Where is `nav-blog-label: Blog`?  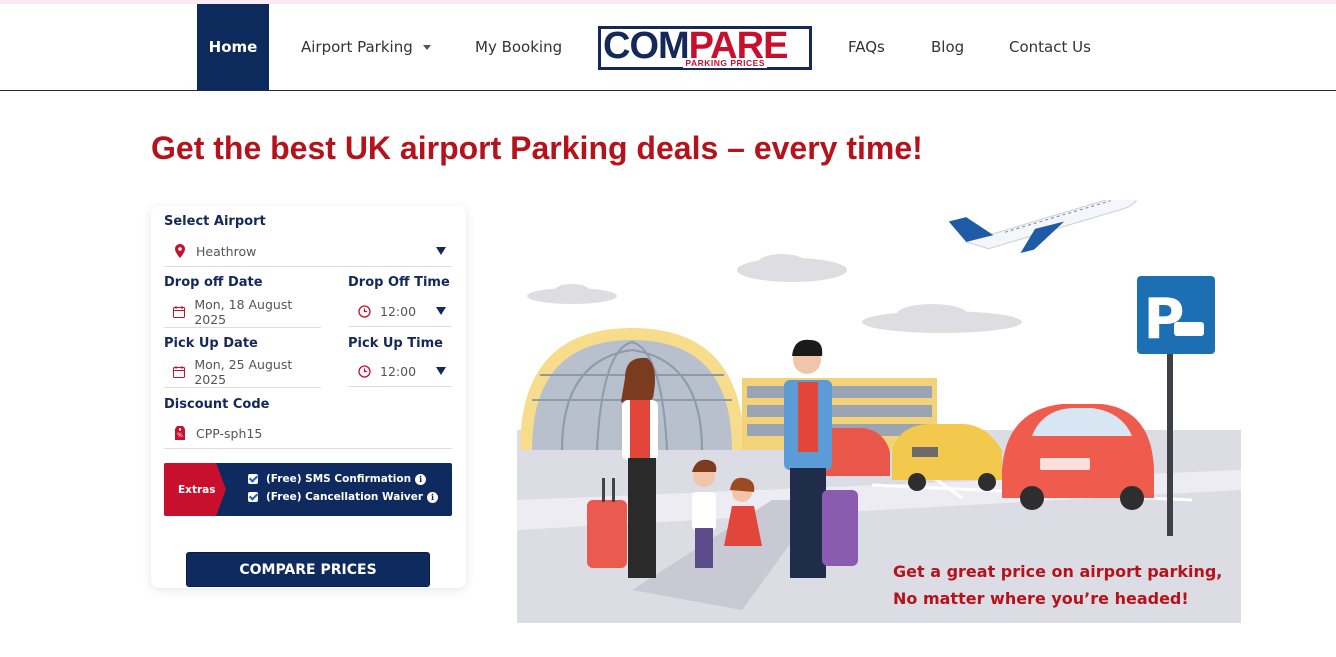 nav-blog-label: Blog is located at coordinates (948, 47).